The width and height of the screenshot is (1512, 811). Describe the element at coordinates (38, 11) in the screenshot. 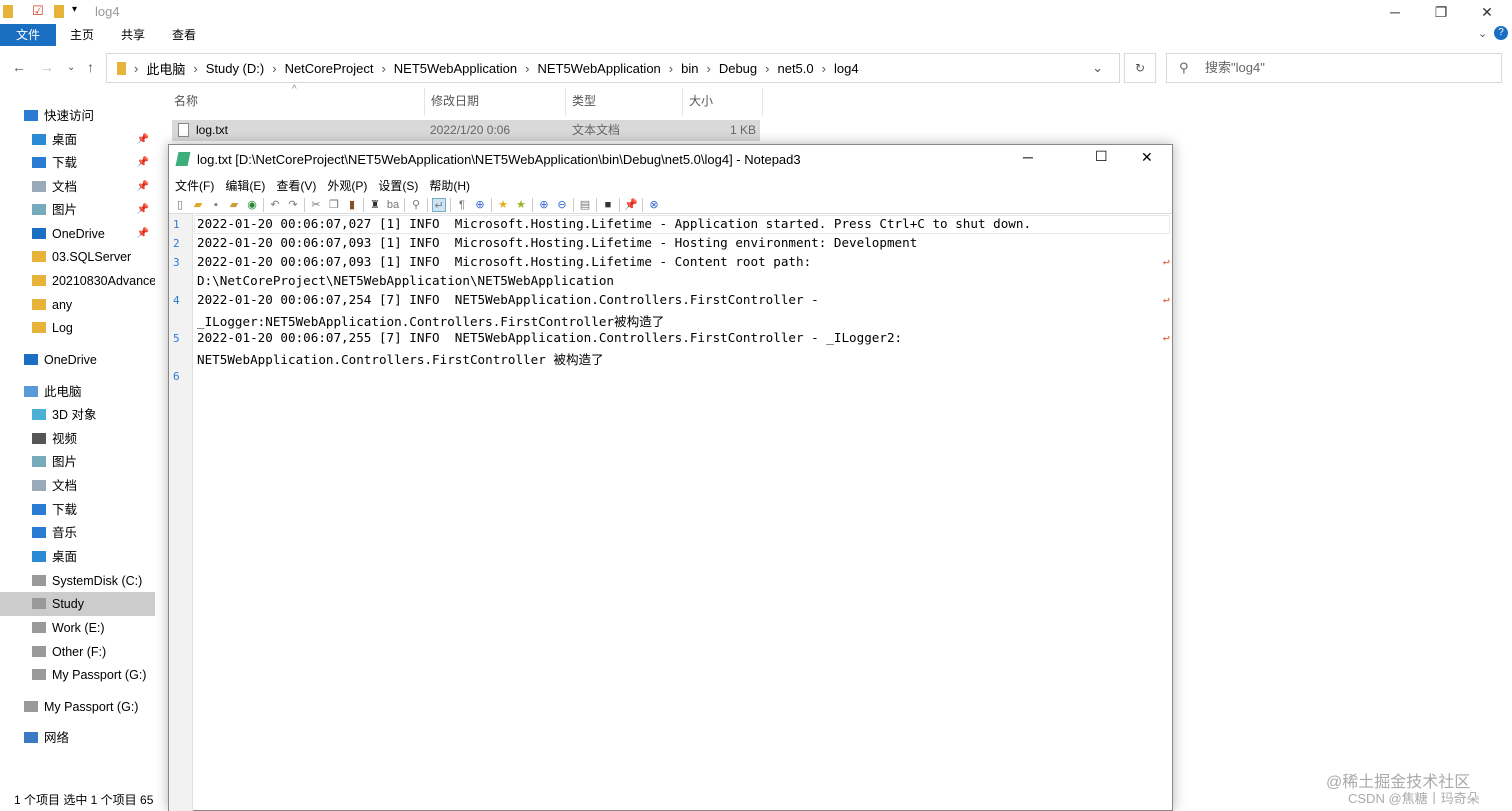

I see `properties-icon: ☑` at that location.